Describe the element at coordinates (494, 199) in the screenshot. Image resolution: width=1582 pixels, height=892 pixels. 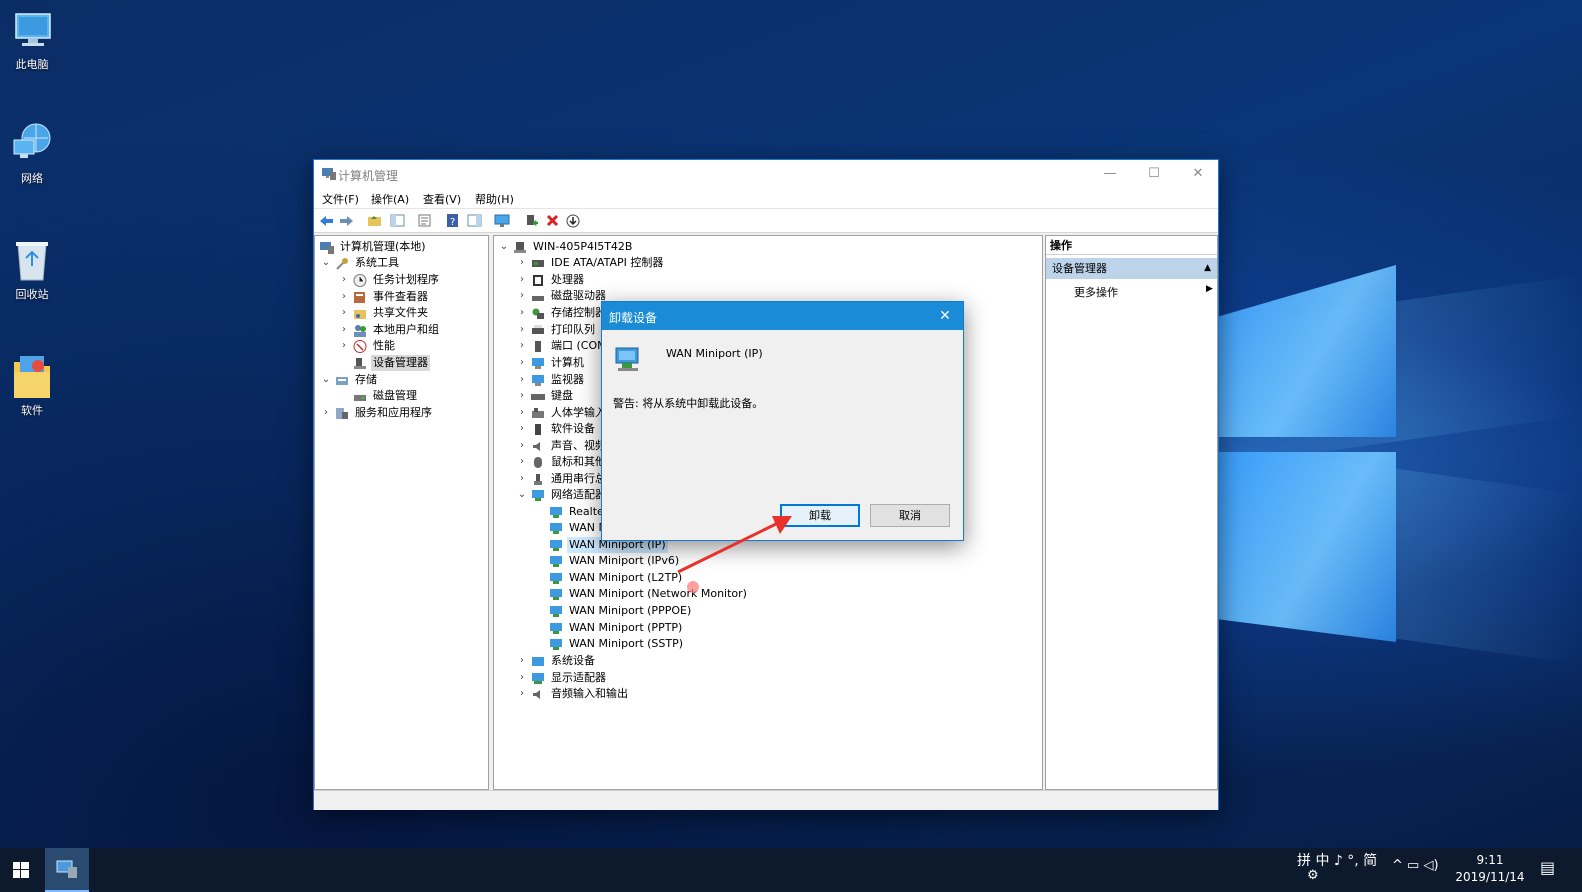
I see `menu-help: 帮助(H)` at that location.